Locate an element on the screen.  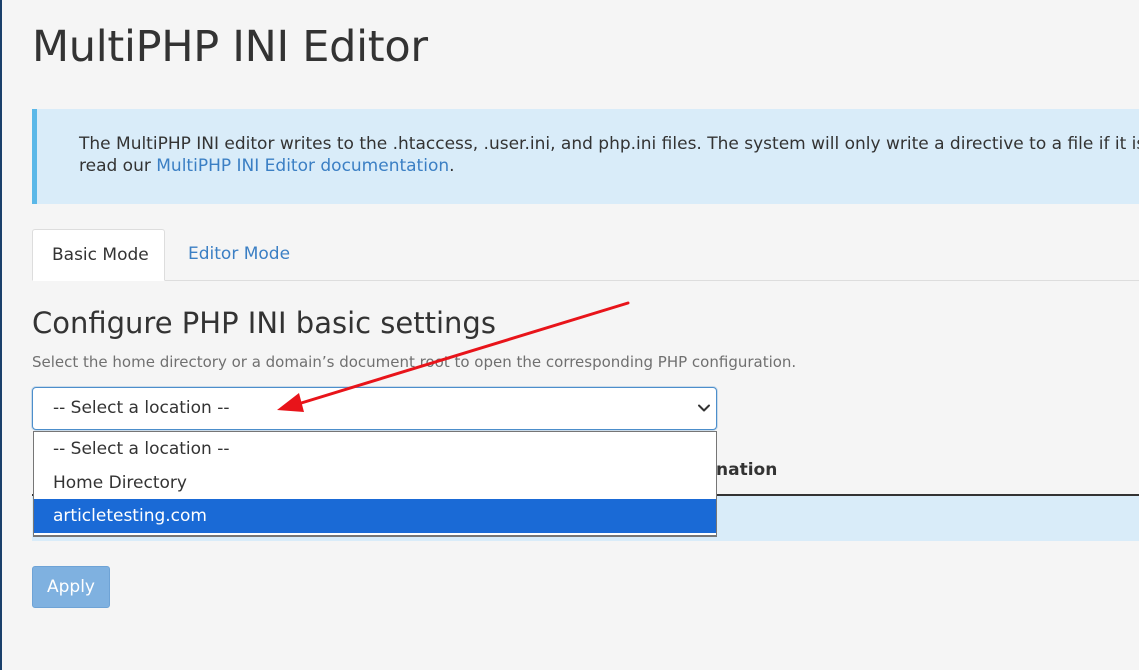
tab-editor-mode: Editor Mode is located at coordinates (239, 255).